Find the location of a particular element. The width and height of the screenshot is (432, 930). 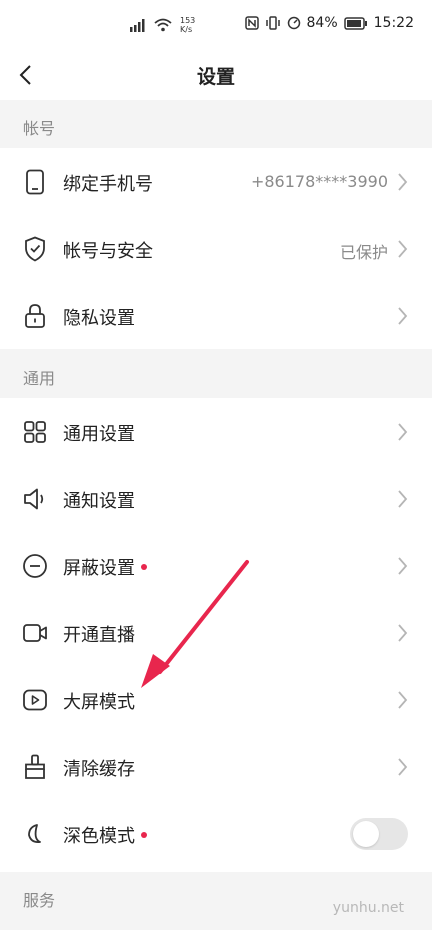

battery-percent: 84% is located at coordinates (322, 23).